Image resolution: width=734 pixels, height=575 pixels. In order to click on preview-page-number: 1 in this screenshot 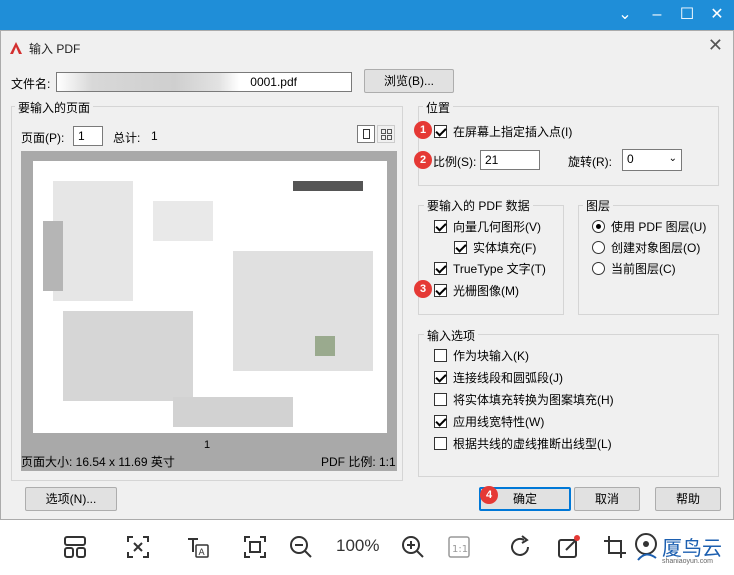, I will do `click(207, 445)`.